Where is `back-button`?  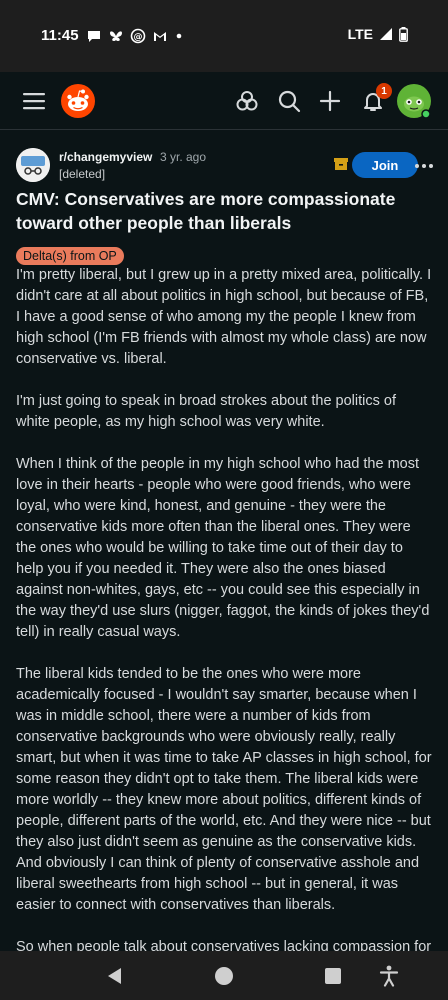
back-button is located at coordinates (114, 976).